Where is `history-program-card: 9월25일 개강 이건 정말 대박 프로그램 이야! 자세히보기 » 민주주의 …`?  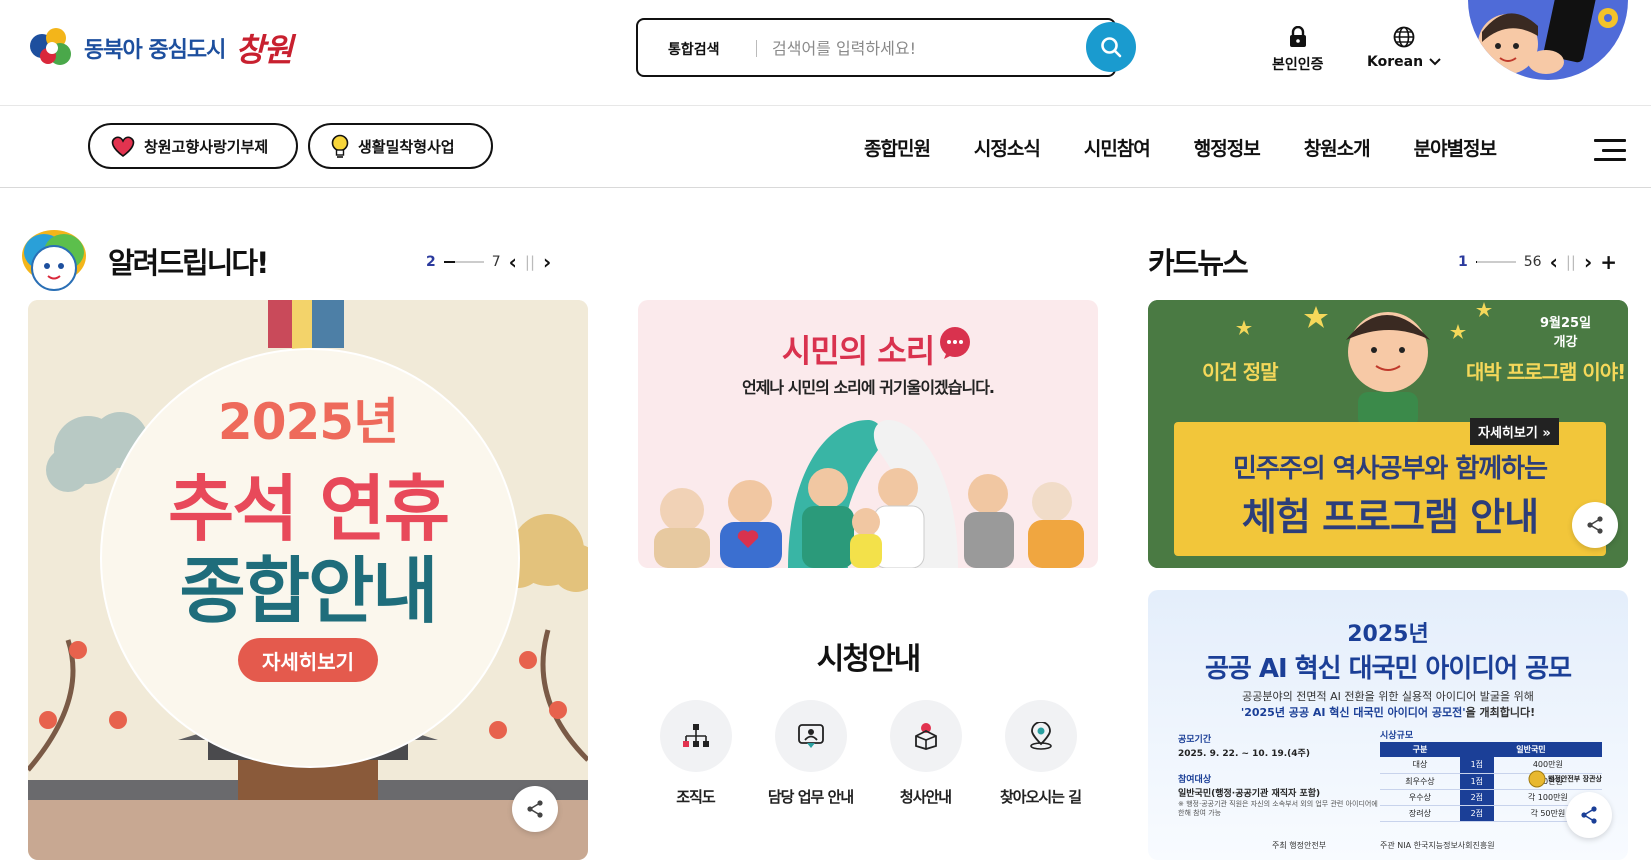 history-program-card: 9월25일 개강 이건 정말 대박 프로그램 이야! 자세히보기 » 민주주의 … is located at coordinates (1388, 434).